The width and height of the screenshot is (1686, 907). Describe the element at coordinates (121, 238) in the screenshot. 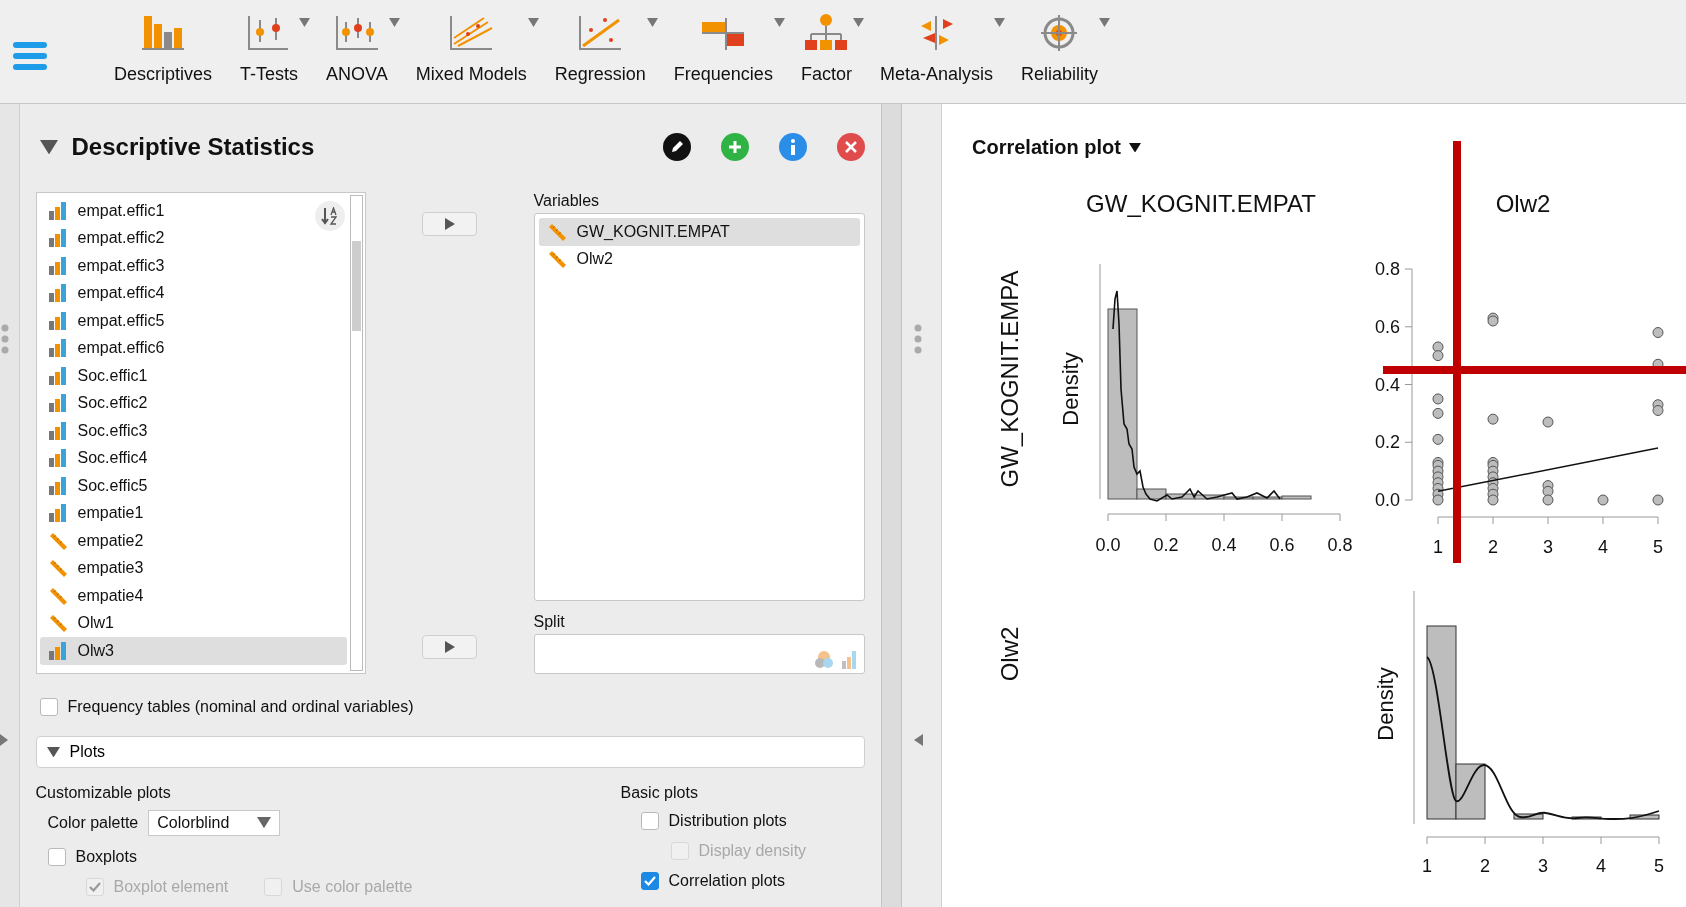

I see `variable-name: empat.effic2` at that location.